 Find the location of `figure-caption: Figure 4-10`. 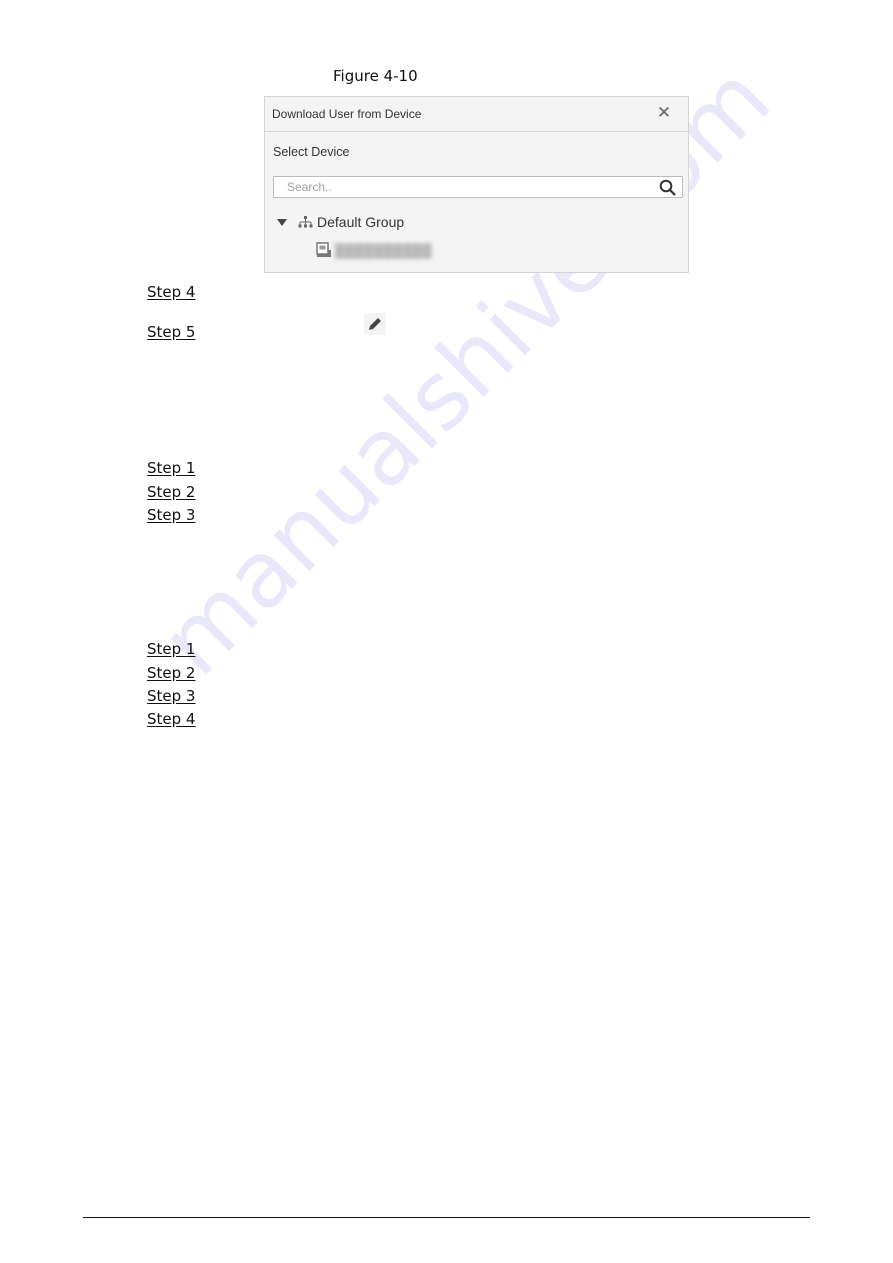

figure-caption: Figure 4-10 is located at coordinates (375, 76).